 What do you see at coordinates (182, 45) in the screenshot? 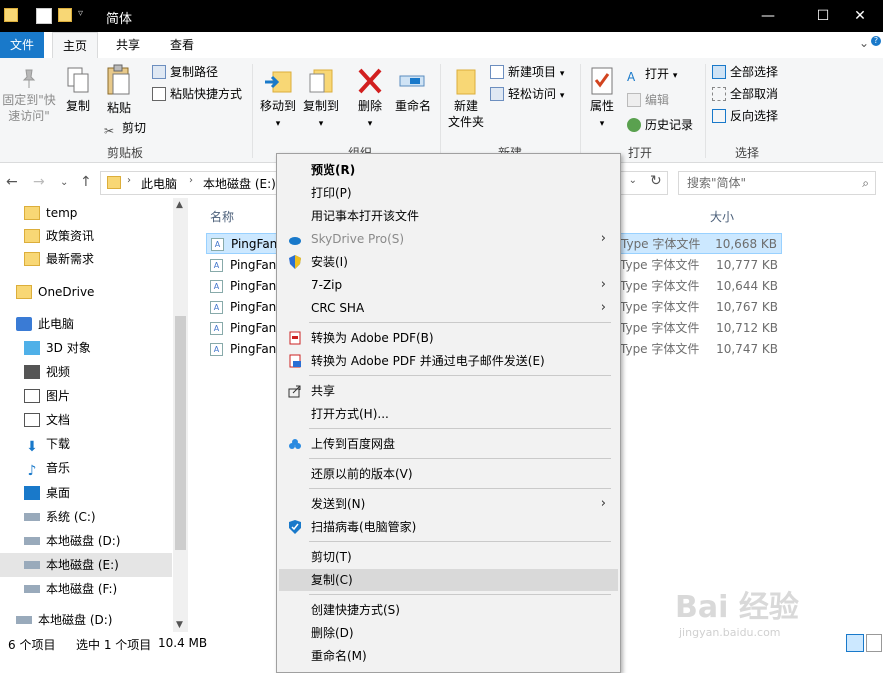
I see `tab-view: 查看` at bounding box center [182, 45].